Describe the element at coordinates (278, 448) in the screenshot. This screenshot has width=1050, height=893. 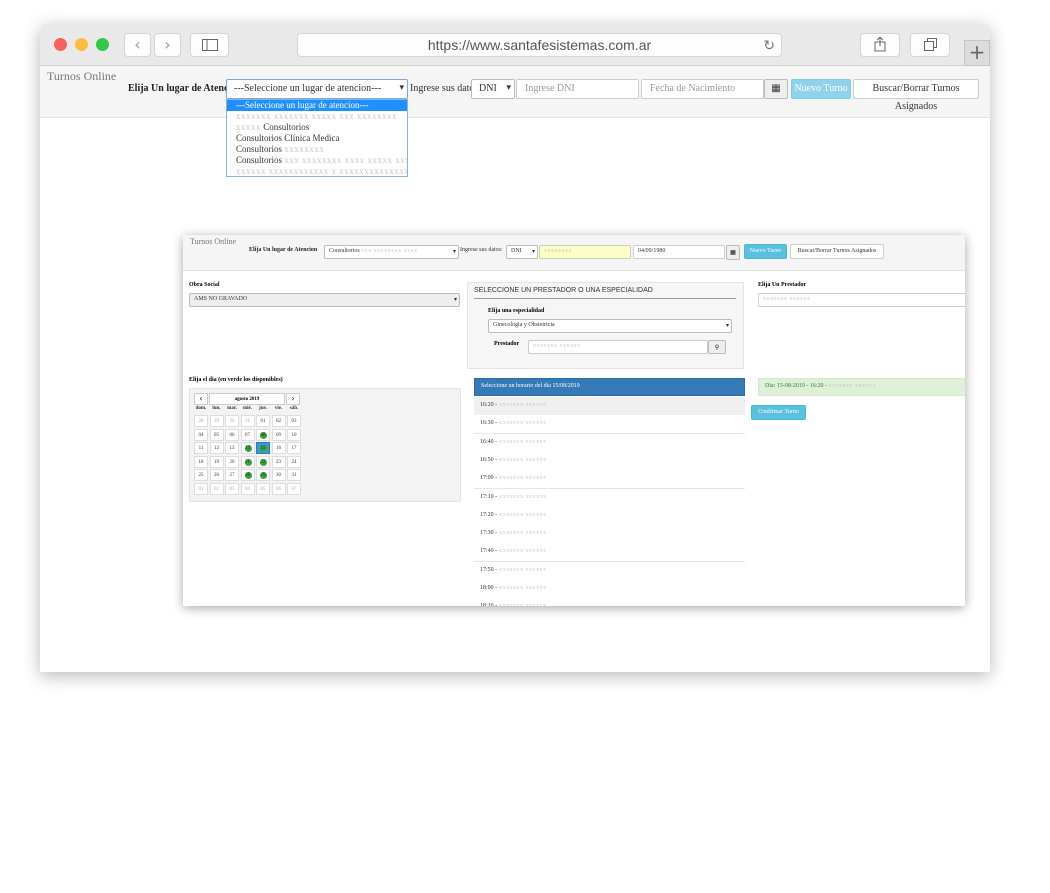
I see `calendar-day: 16` at that location.